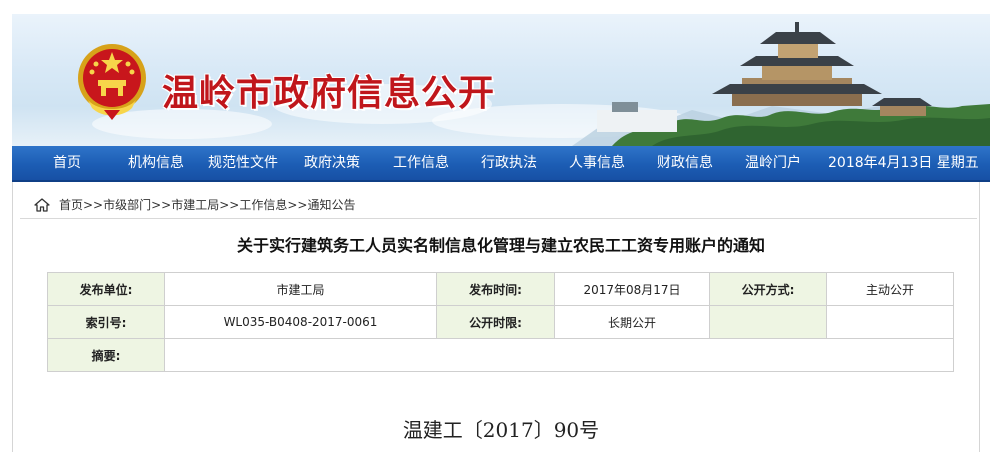  I want to click on disclosure-period-label: 公开时限:, so click(495, 322).